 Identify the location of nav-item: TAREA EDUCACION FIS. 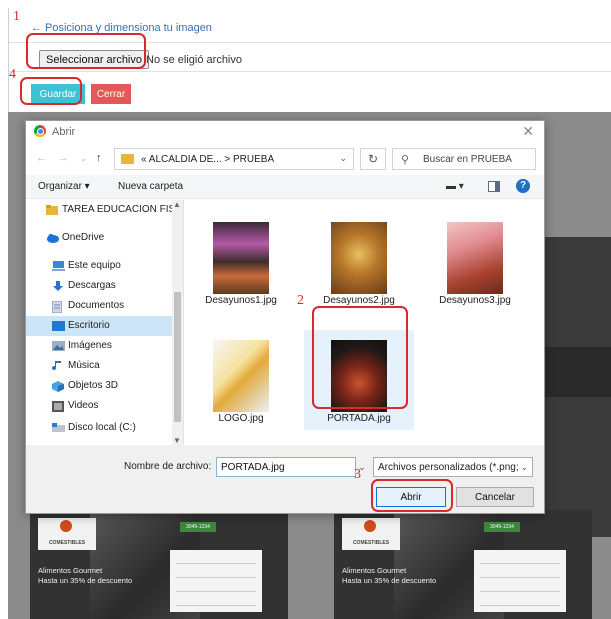
(101, 210).